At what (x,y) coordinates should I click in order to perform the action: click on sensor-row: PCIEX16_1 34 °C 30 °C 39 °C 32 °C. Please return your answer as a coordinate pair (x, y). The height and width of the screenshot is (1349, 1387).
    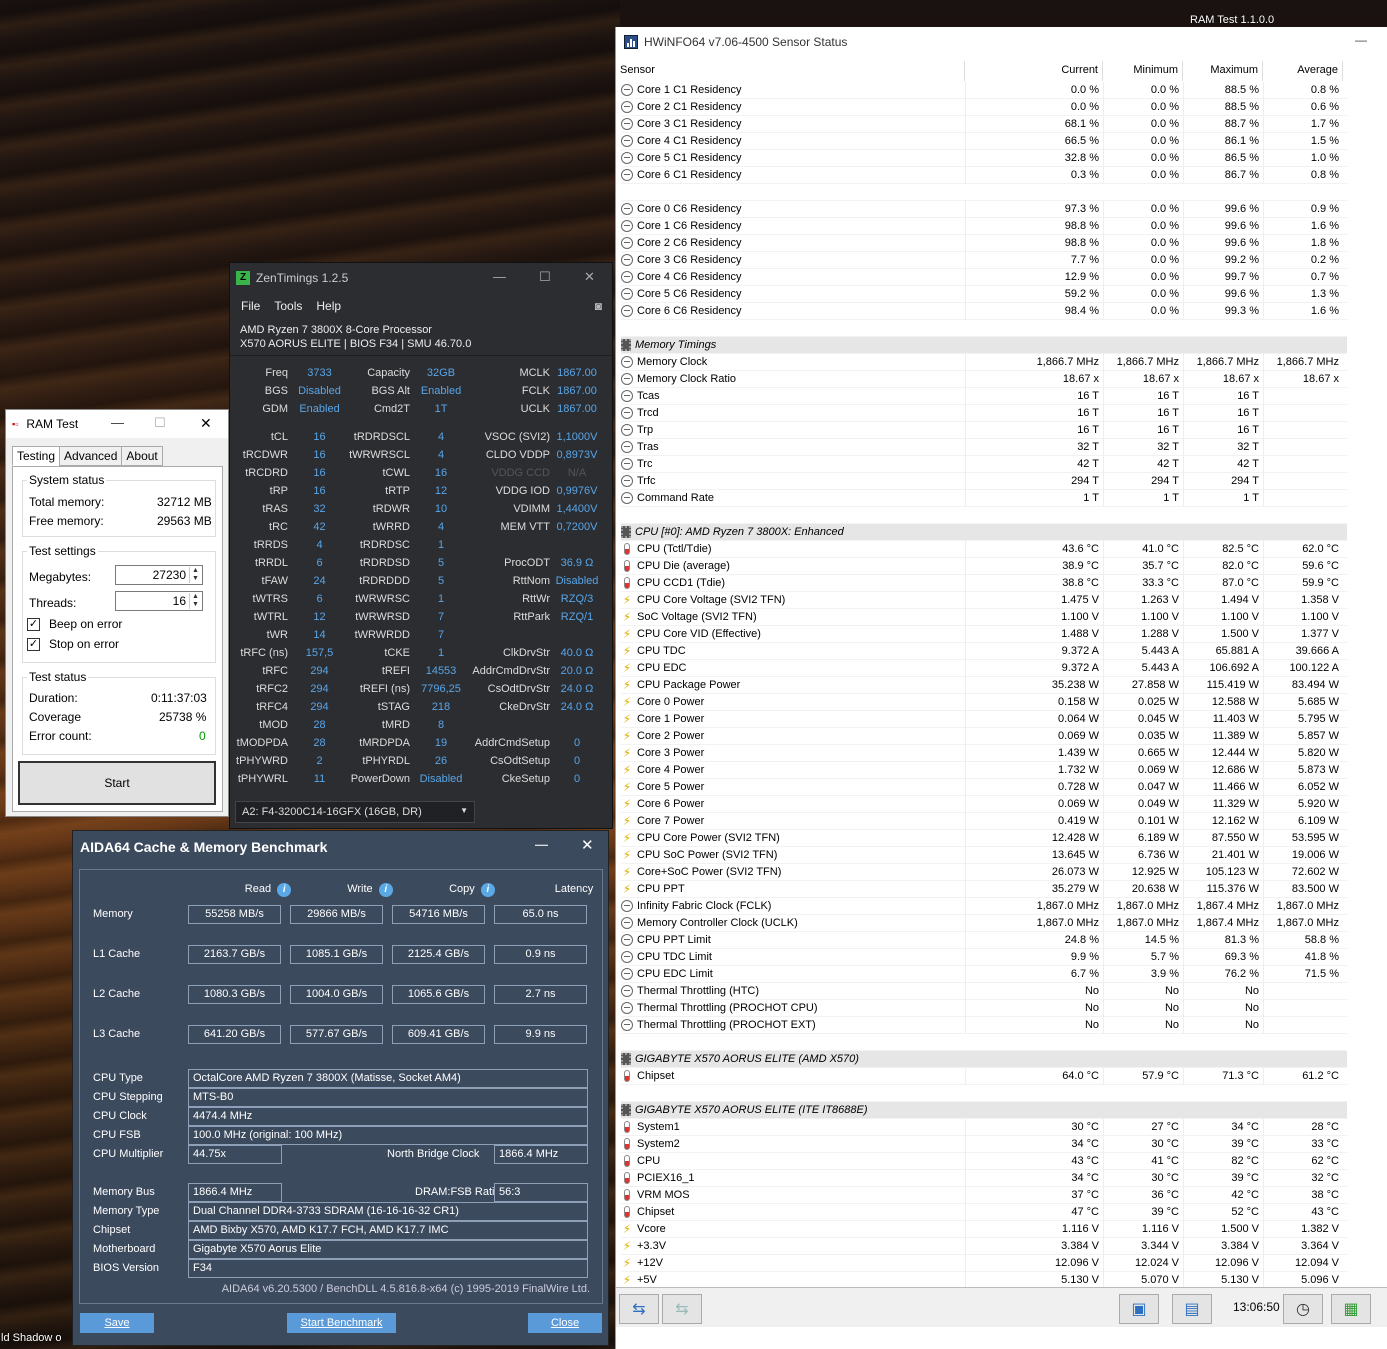
    Looking at the image, I should click on (984, 1178).